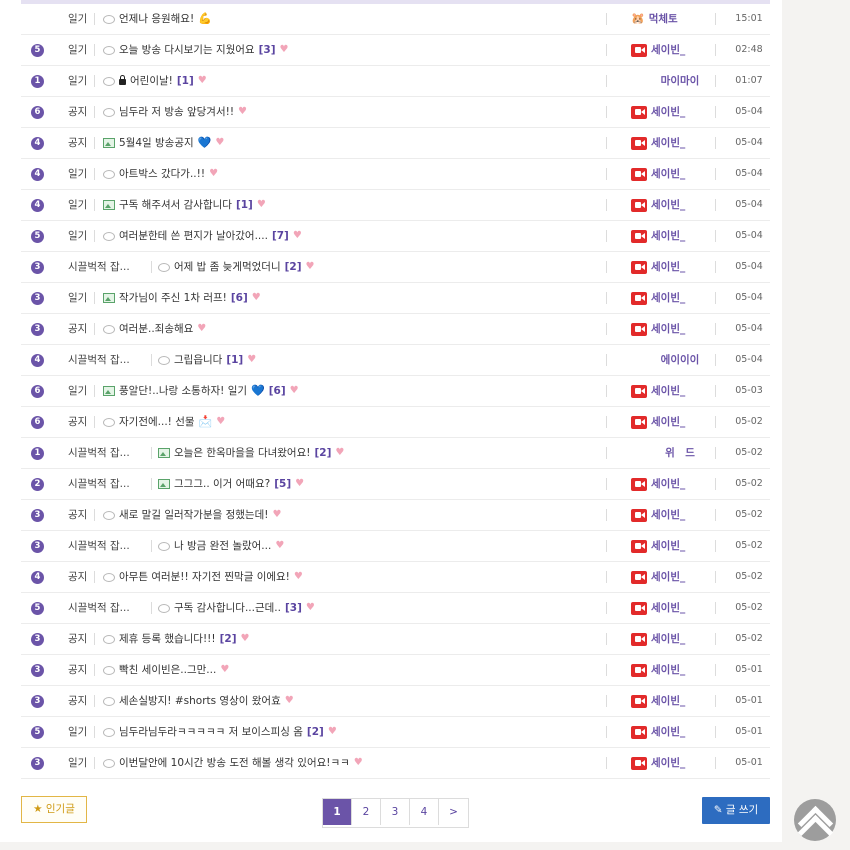 Image resolution: width=850 pixels, height=850 pixels. Describe the element at coordinates (366, 812) in the screenshot. I see `page-button: 2` at that location.